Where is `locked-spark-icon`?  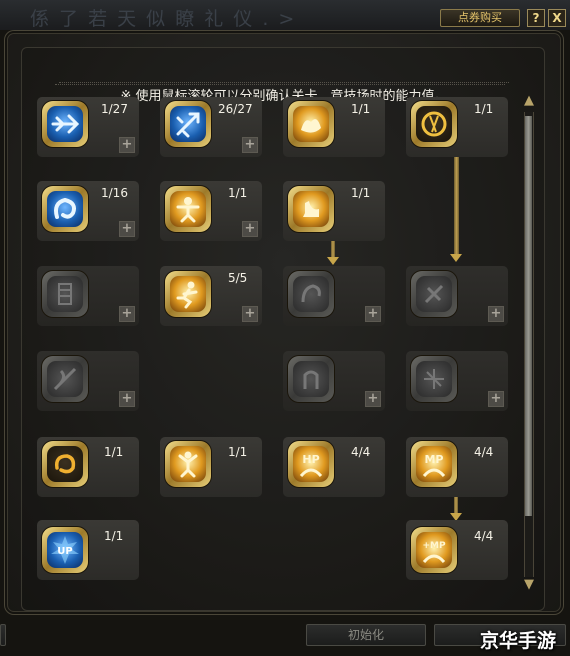 locked-spark-icon is located at coordinates (434, 379).